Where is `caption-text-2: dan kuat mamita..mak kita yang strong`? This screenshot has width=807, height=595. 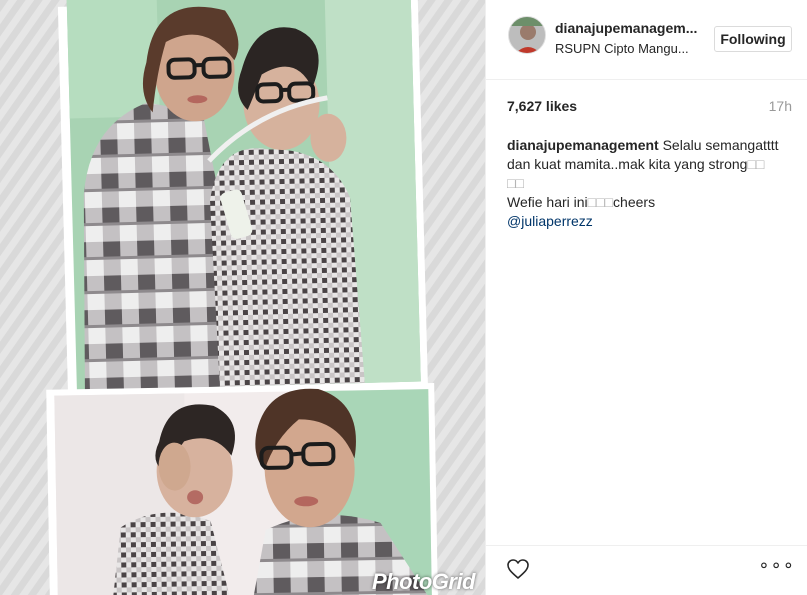
caption-text-2: dan kuat mamita..mak kita yang strong is located at coordinates (627, 164).